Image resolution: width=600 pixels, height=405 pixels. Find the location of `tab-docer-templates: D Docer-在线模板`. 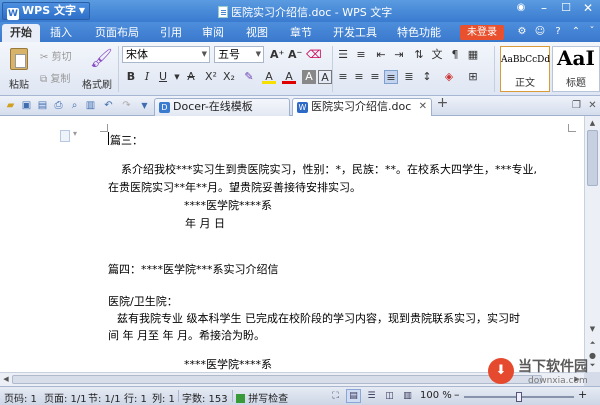

tab-docer-templates: D Docer-在线模板 is located at coordinates (222, 107).